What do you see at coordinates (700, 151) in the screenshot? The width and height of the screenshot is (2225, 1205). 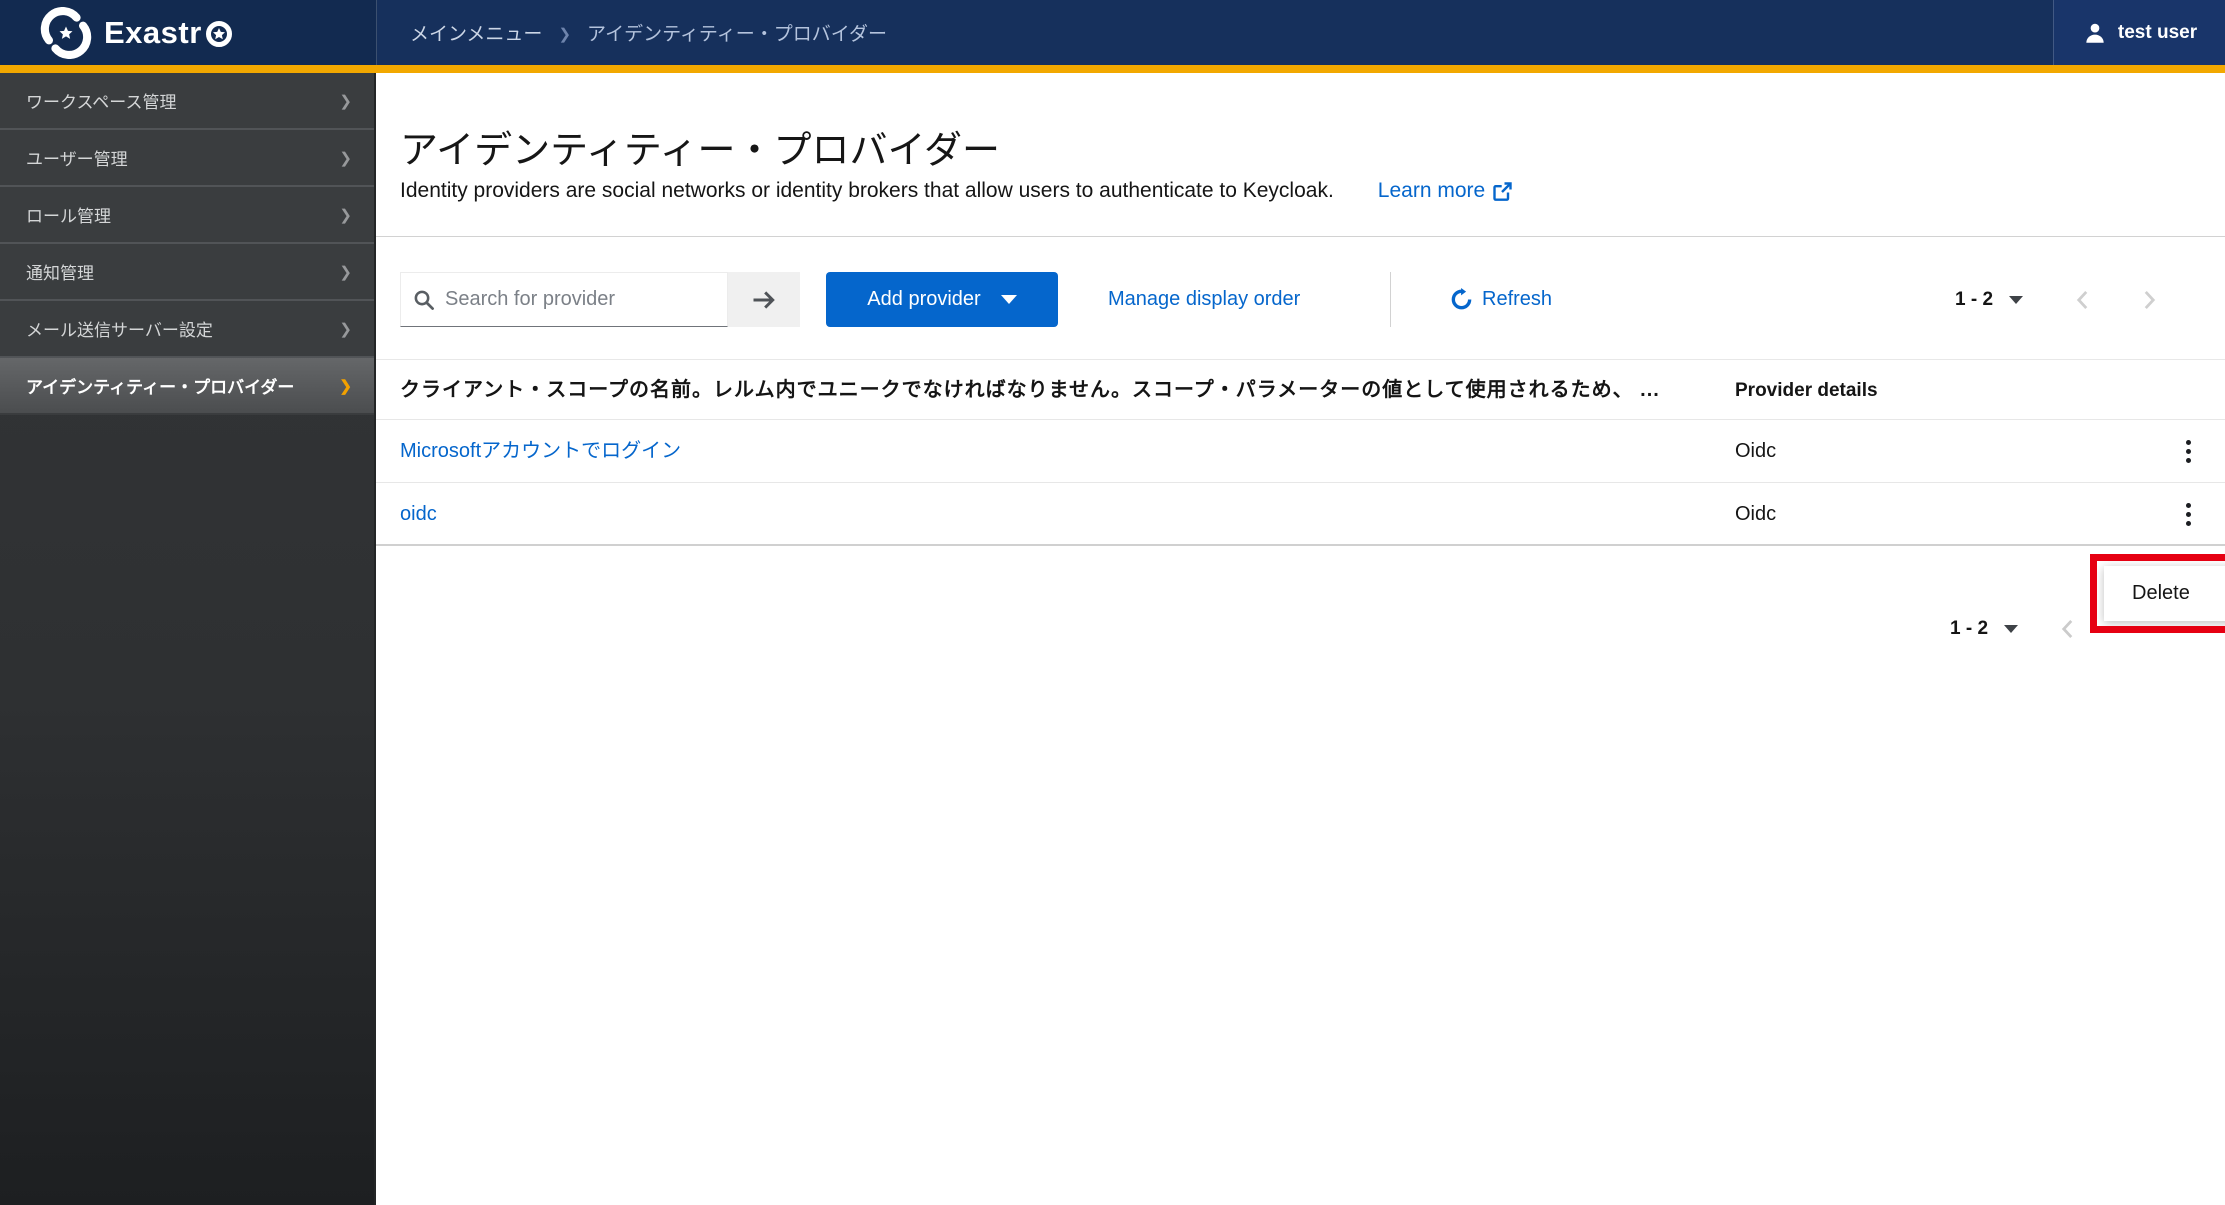 I see `page-title: アイデンティティー・プロバイダー` at bounding box center [700, 151].